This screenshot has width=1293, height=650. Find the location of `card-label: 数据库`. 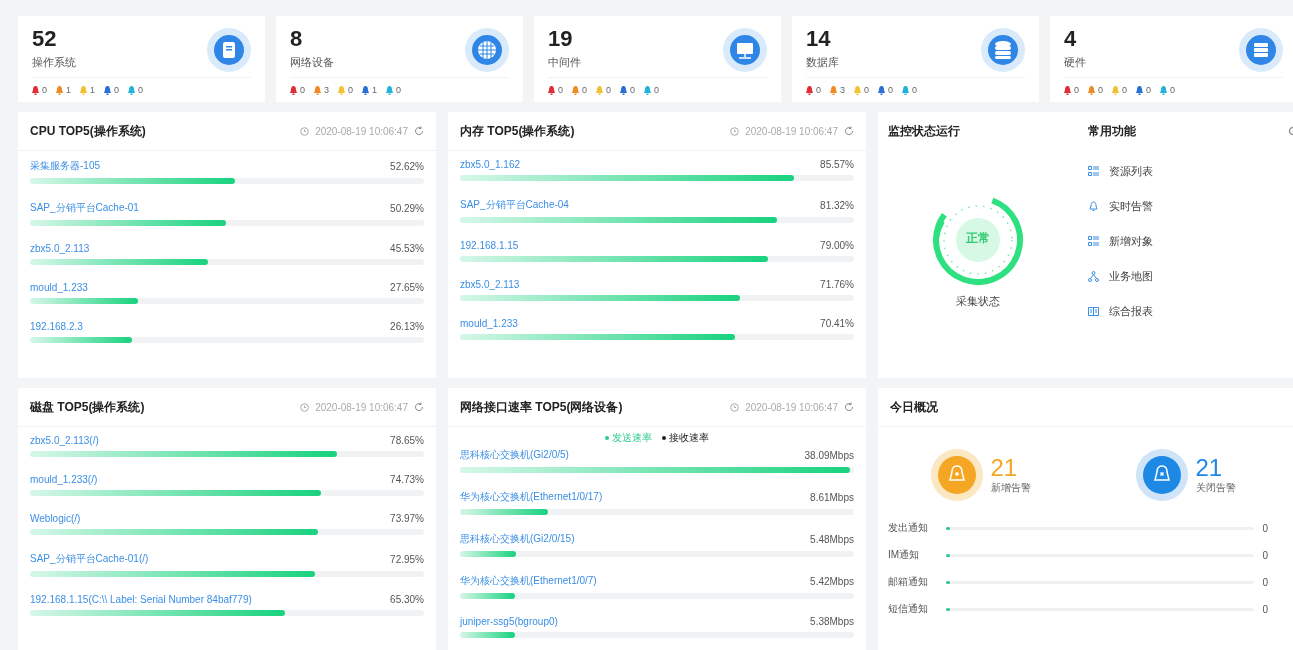

card-label: 数据库 is located at coordinates (823, 62).